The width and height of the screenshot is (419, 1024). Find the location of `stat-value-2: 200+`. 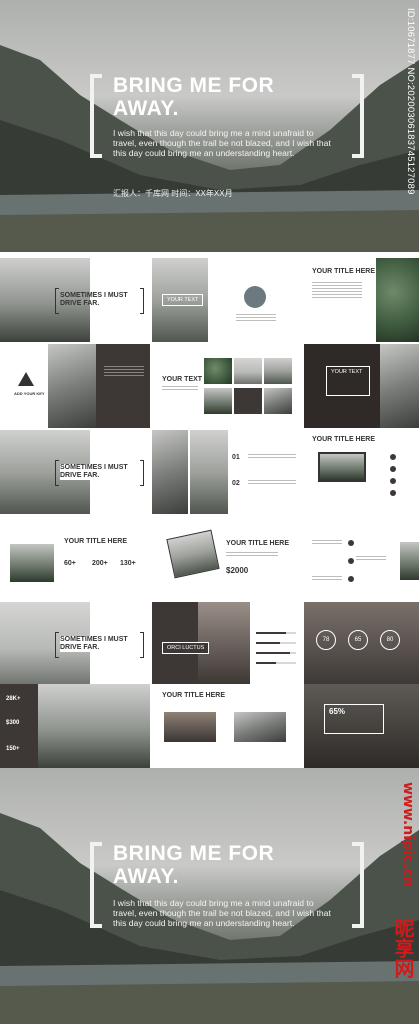

stat-value-2: 200+ is located at coordinates (100, 563).